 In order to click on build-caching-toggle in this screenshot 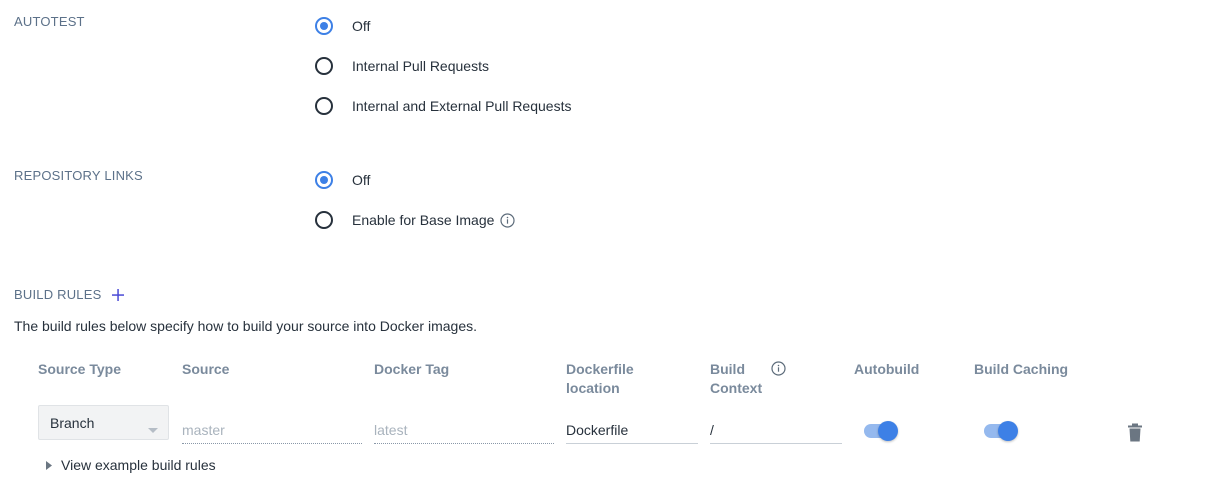, I will do `click(1002, 431)`.